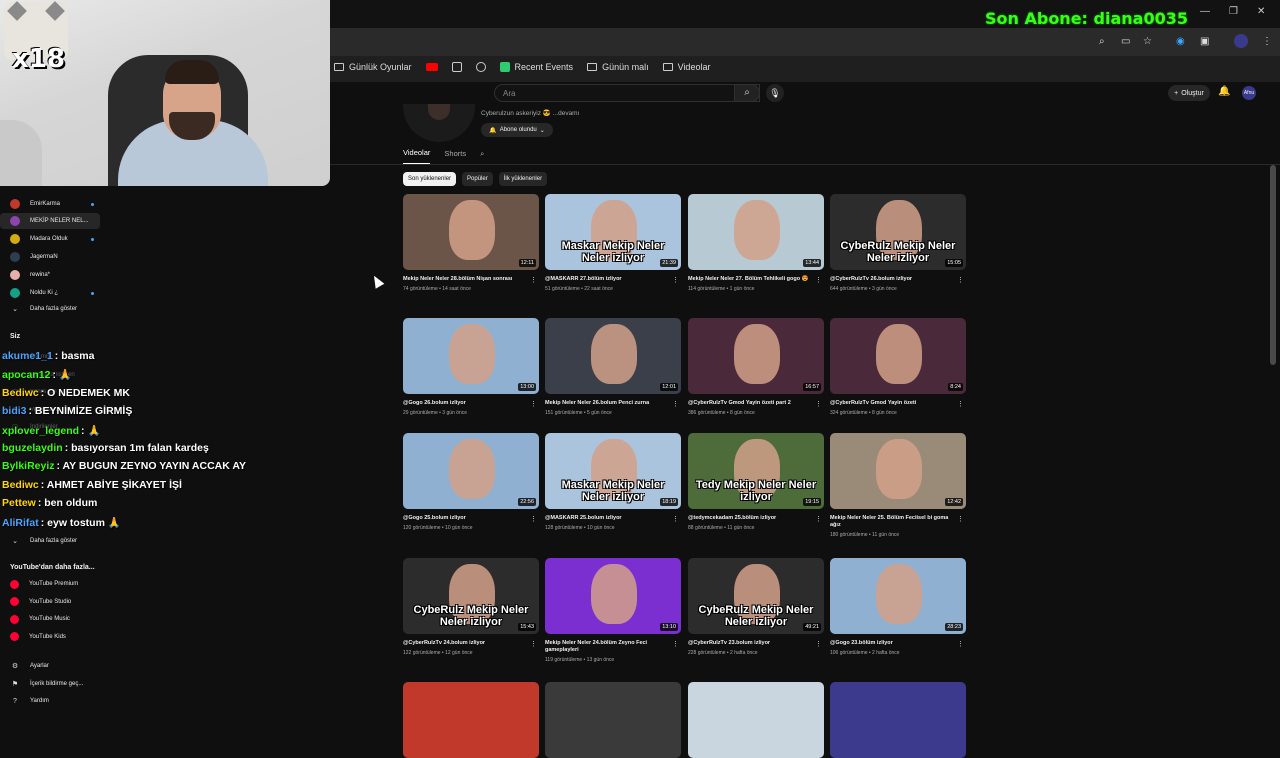 This screenshot has height=758, width=1280. Describe the element at coordinates (50, 204) in the screenshot. I see `sidebar-subscription: EmirKarma` at that location.